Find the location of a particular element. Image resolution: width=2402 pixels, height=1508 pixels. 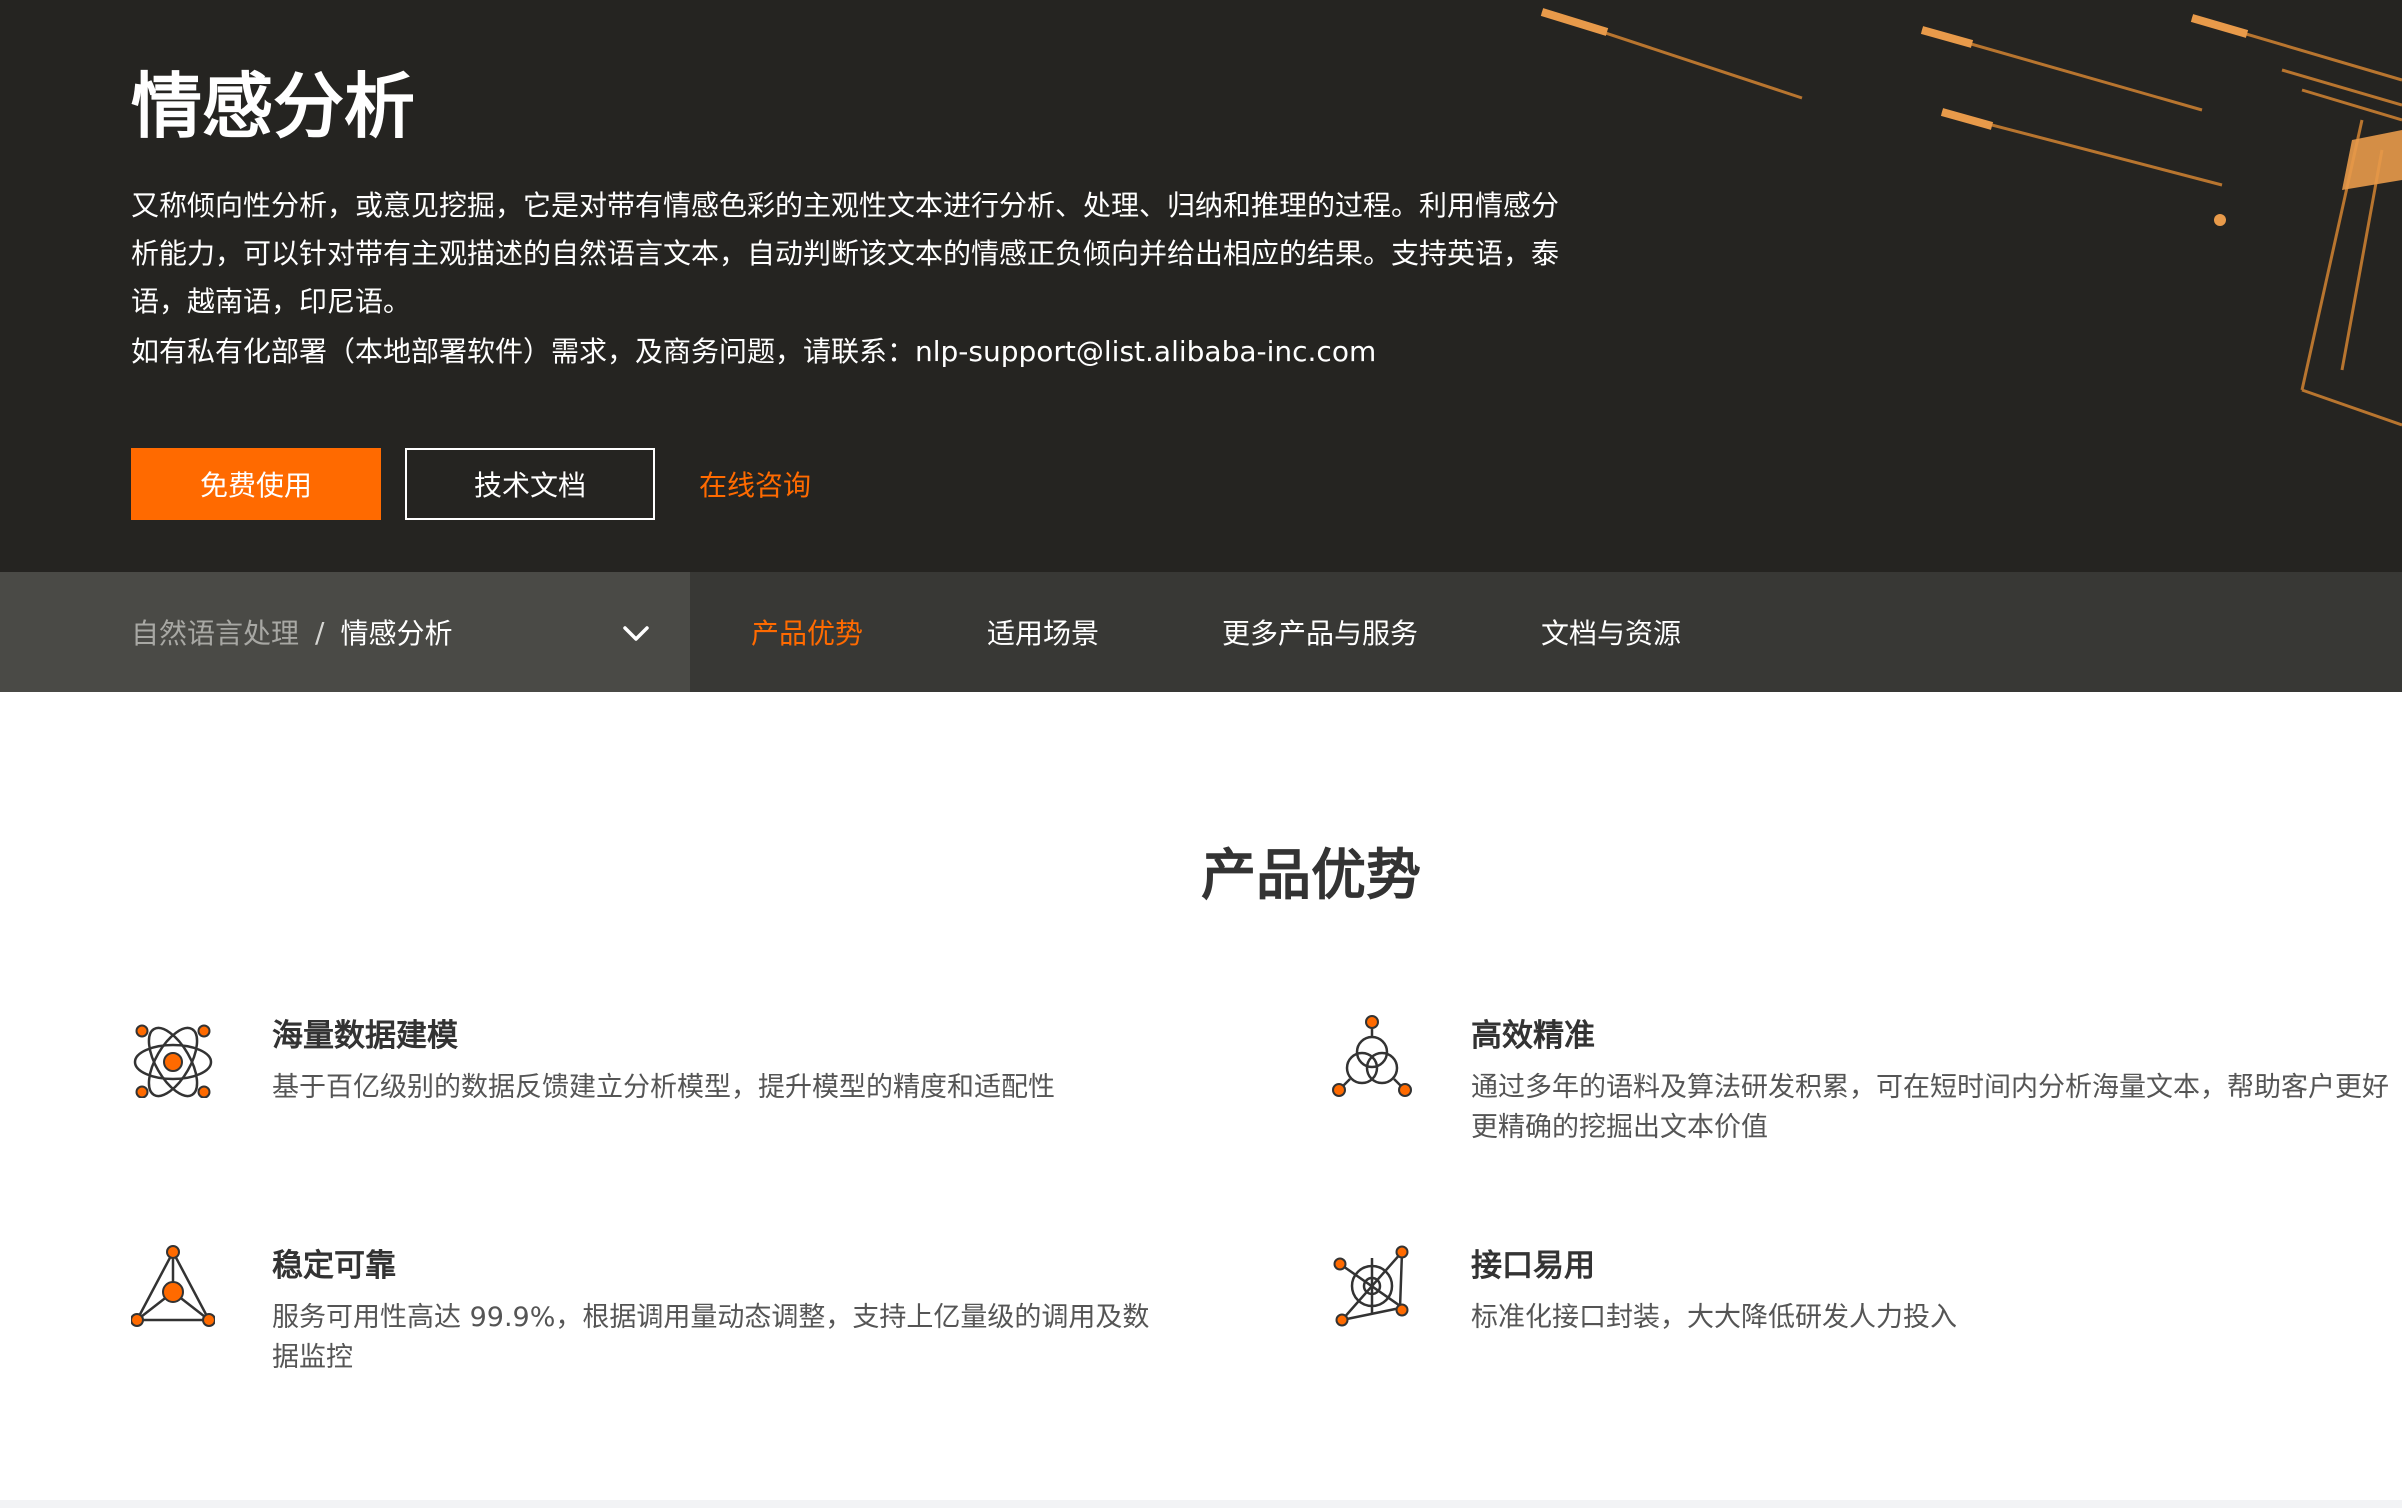

triangle-network-icon is located at coordinates (173, 1286).